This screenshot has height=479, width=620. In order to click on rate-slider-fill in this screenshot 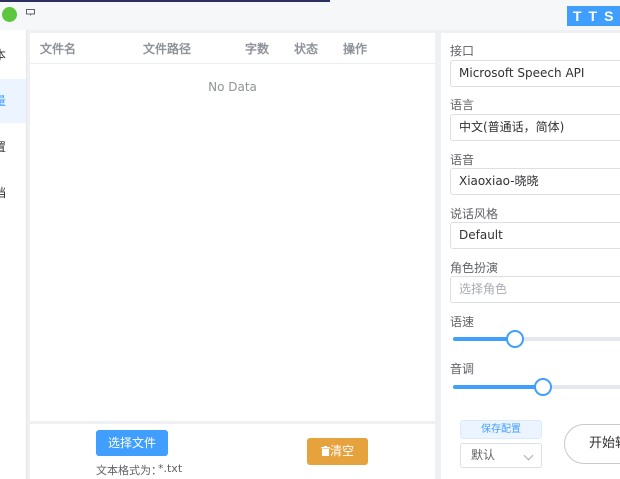, I will do `click(484, 339)`.